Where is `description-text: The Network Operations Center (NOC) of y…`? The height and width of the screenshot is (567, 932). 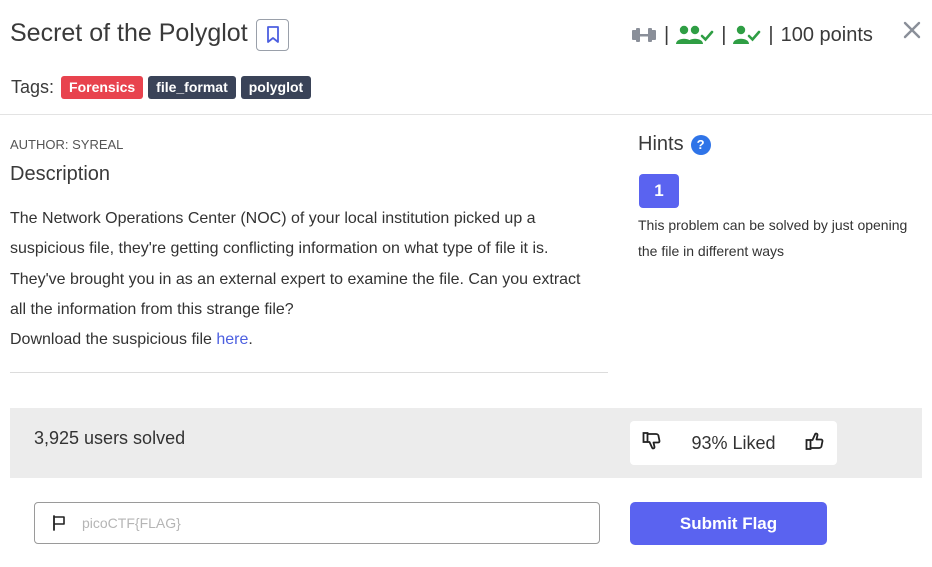 description-text: The Network Operations Center (NOC) of y… is located at coordinates (295, 264).